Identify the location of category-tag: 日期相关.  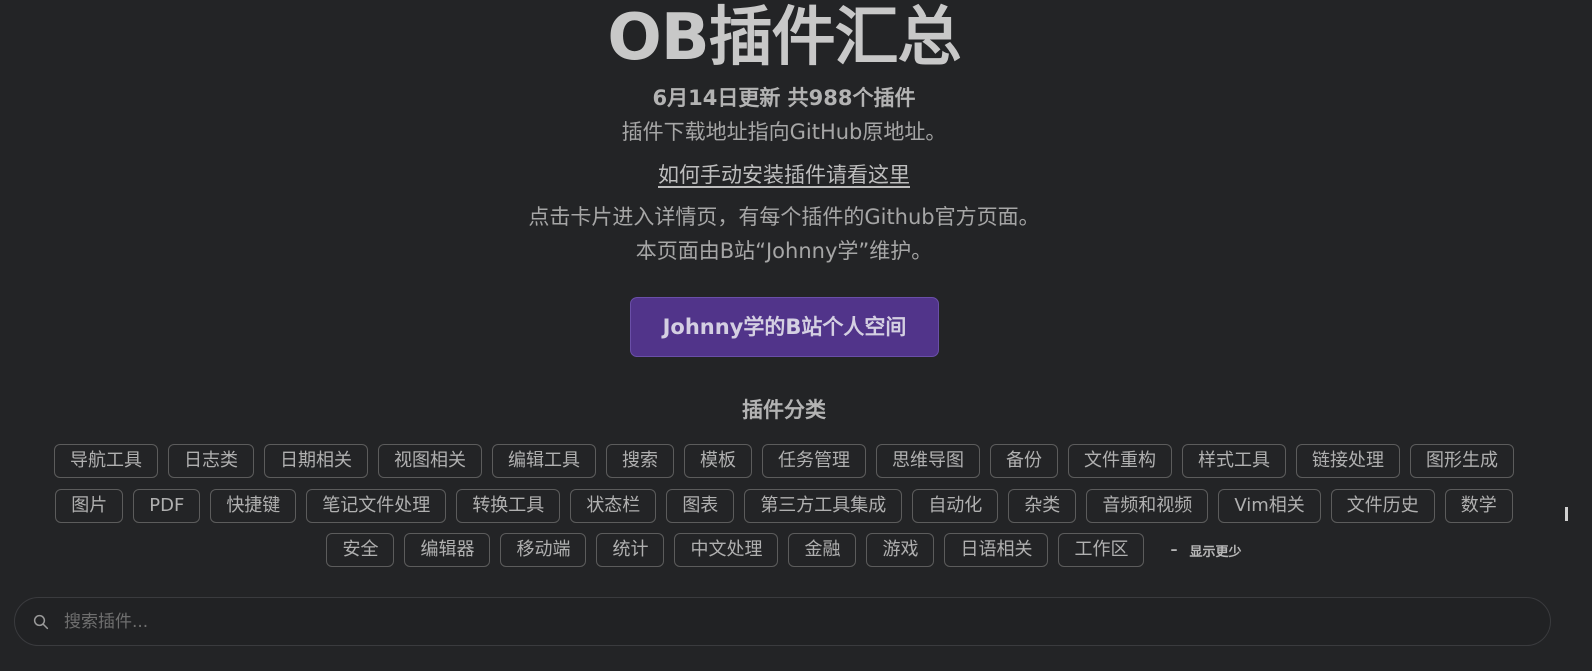
(316, 461).